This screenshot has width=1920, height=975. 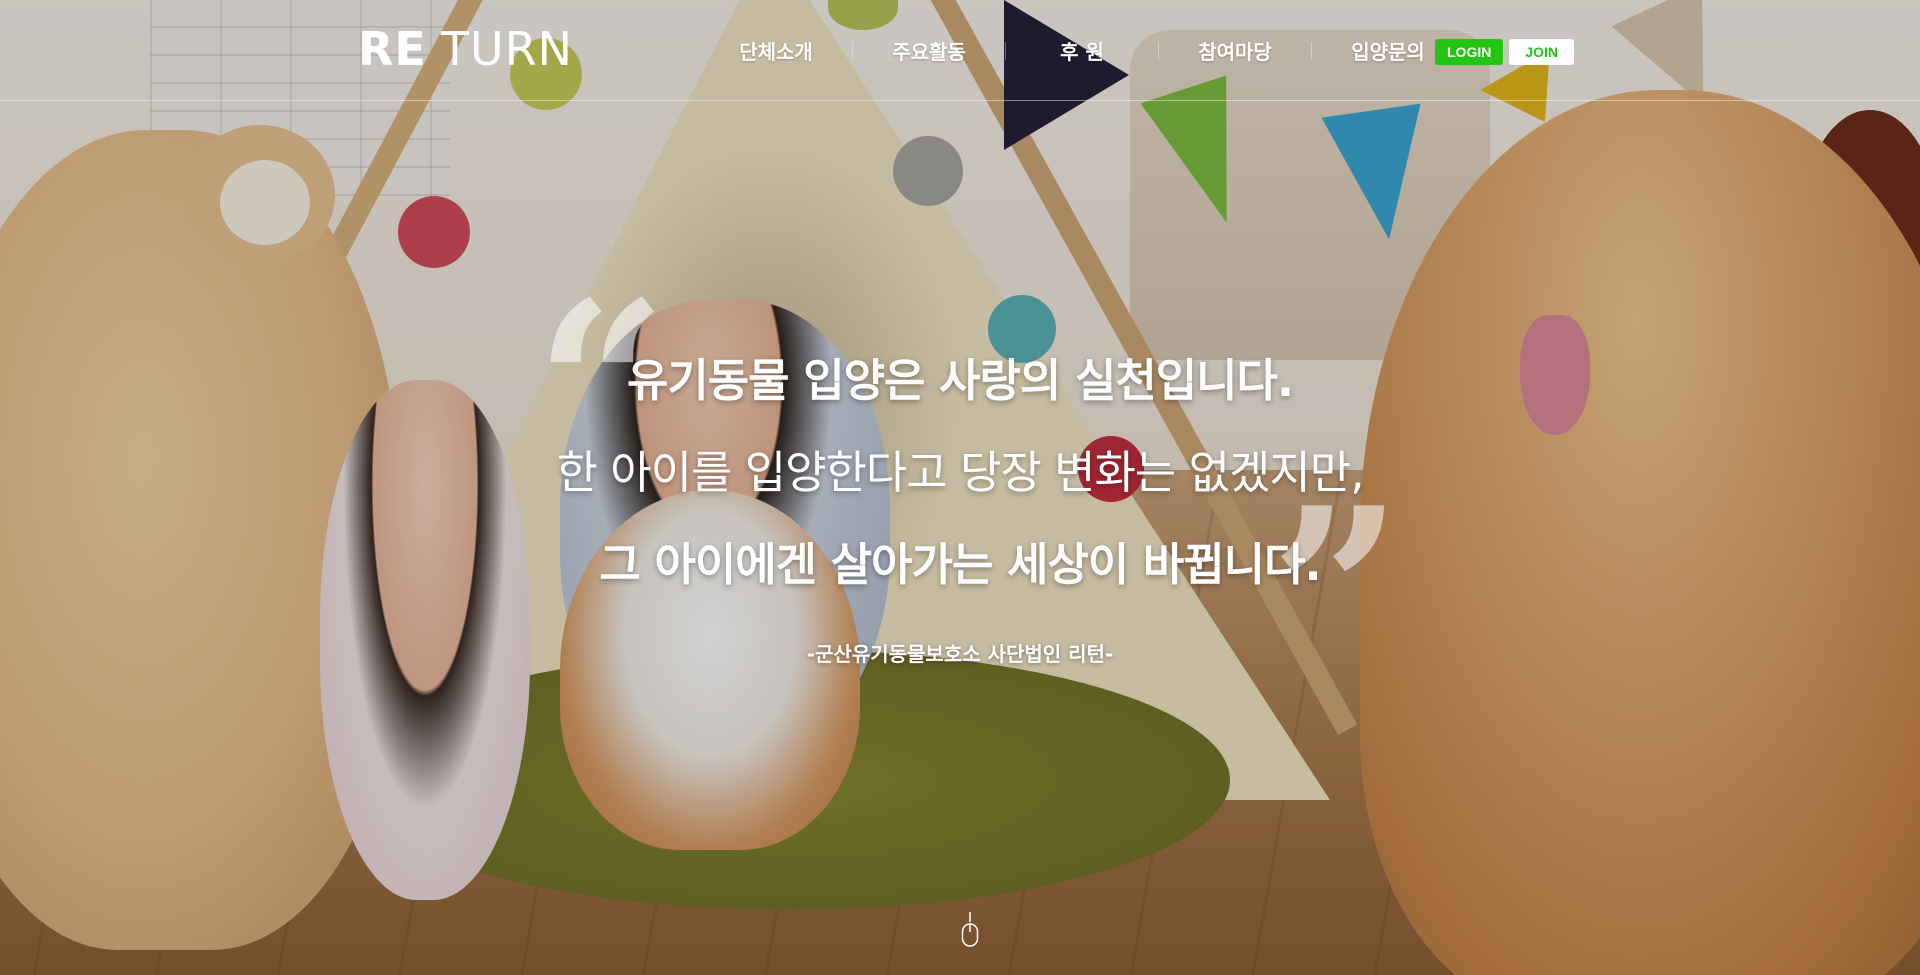 I want to click on join-button: JOIN, so click(x=1542, y=52).